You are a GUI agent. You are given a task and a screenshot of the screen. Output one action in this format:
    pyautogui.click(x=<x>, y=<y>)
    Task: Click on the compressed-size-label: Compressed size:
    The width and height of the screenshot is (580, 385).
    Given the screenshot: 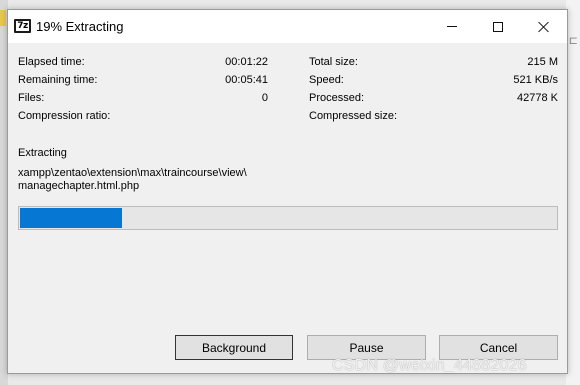 What is the action you would take?
    pyautogui.click(x=353, y=116)
    